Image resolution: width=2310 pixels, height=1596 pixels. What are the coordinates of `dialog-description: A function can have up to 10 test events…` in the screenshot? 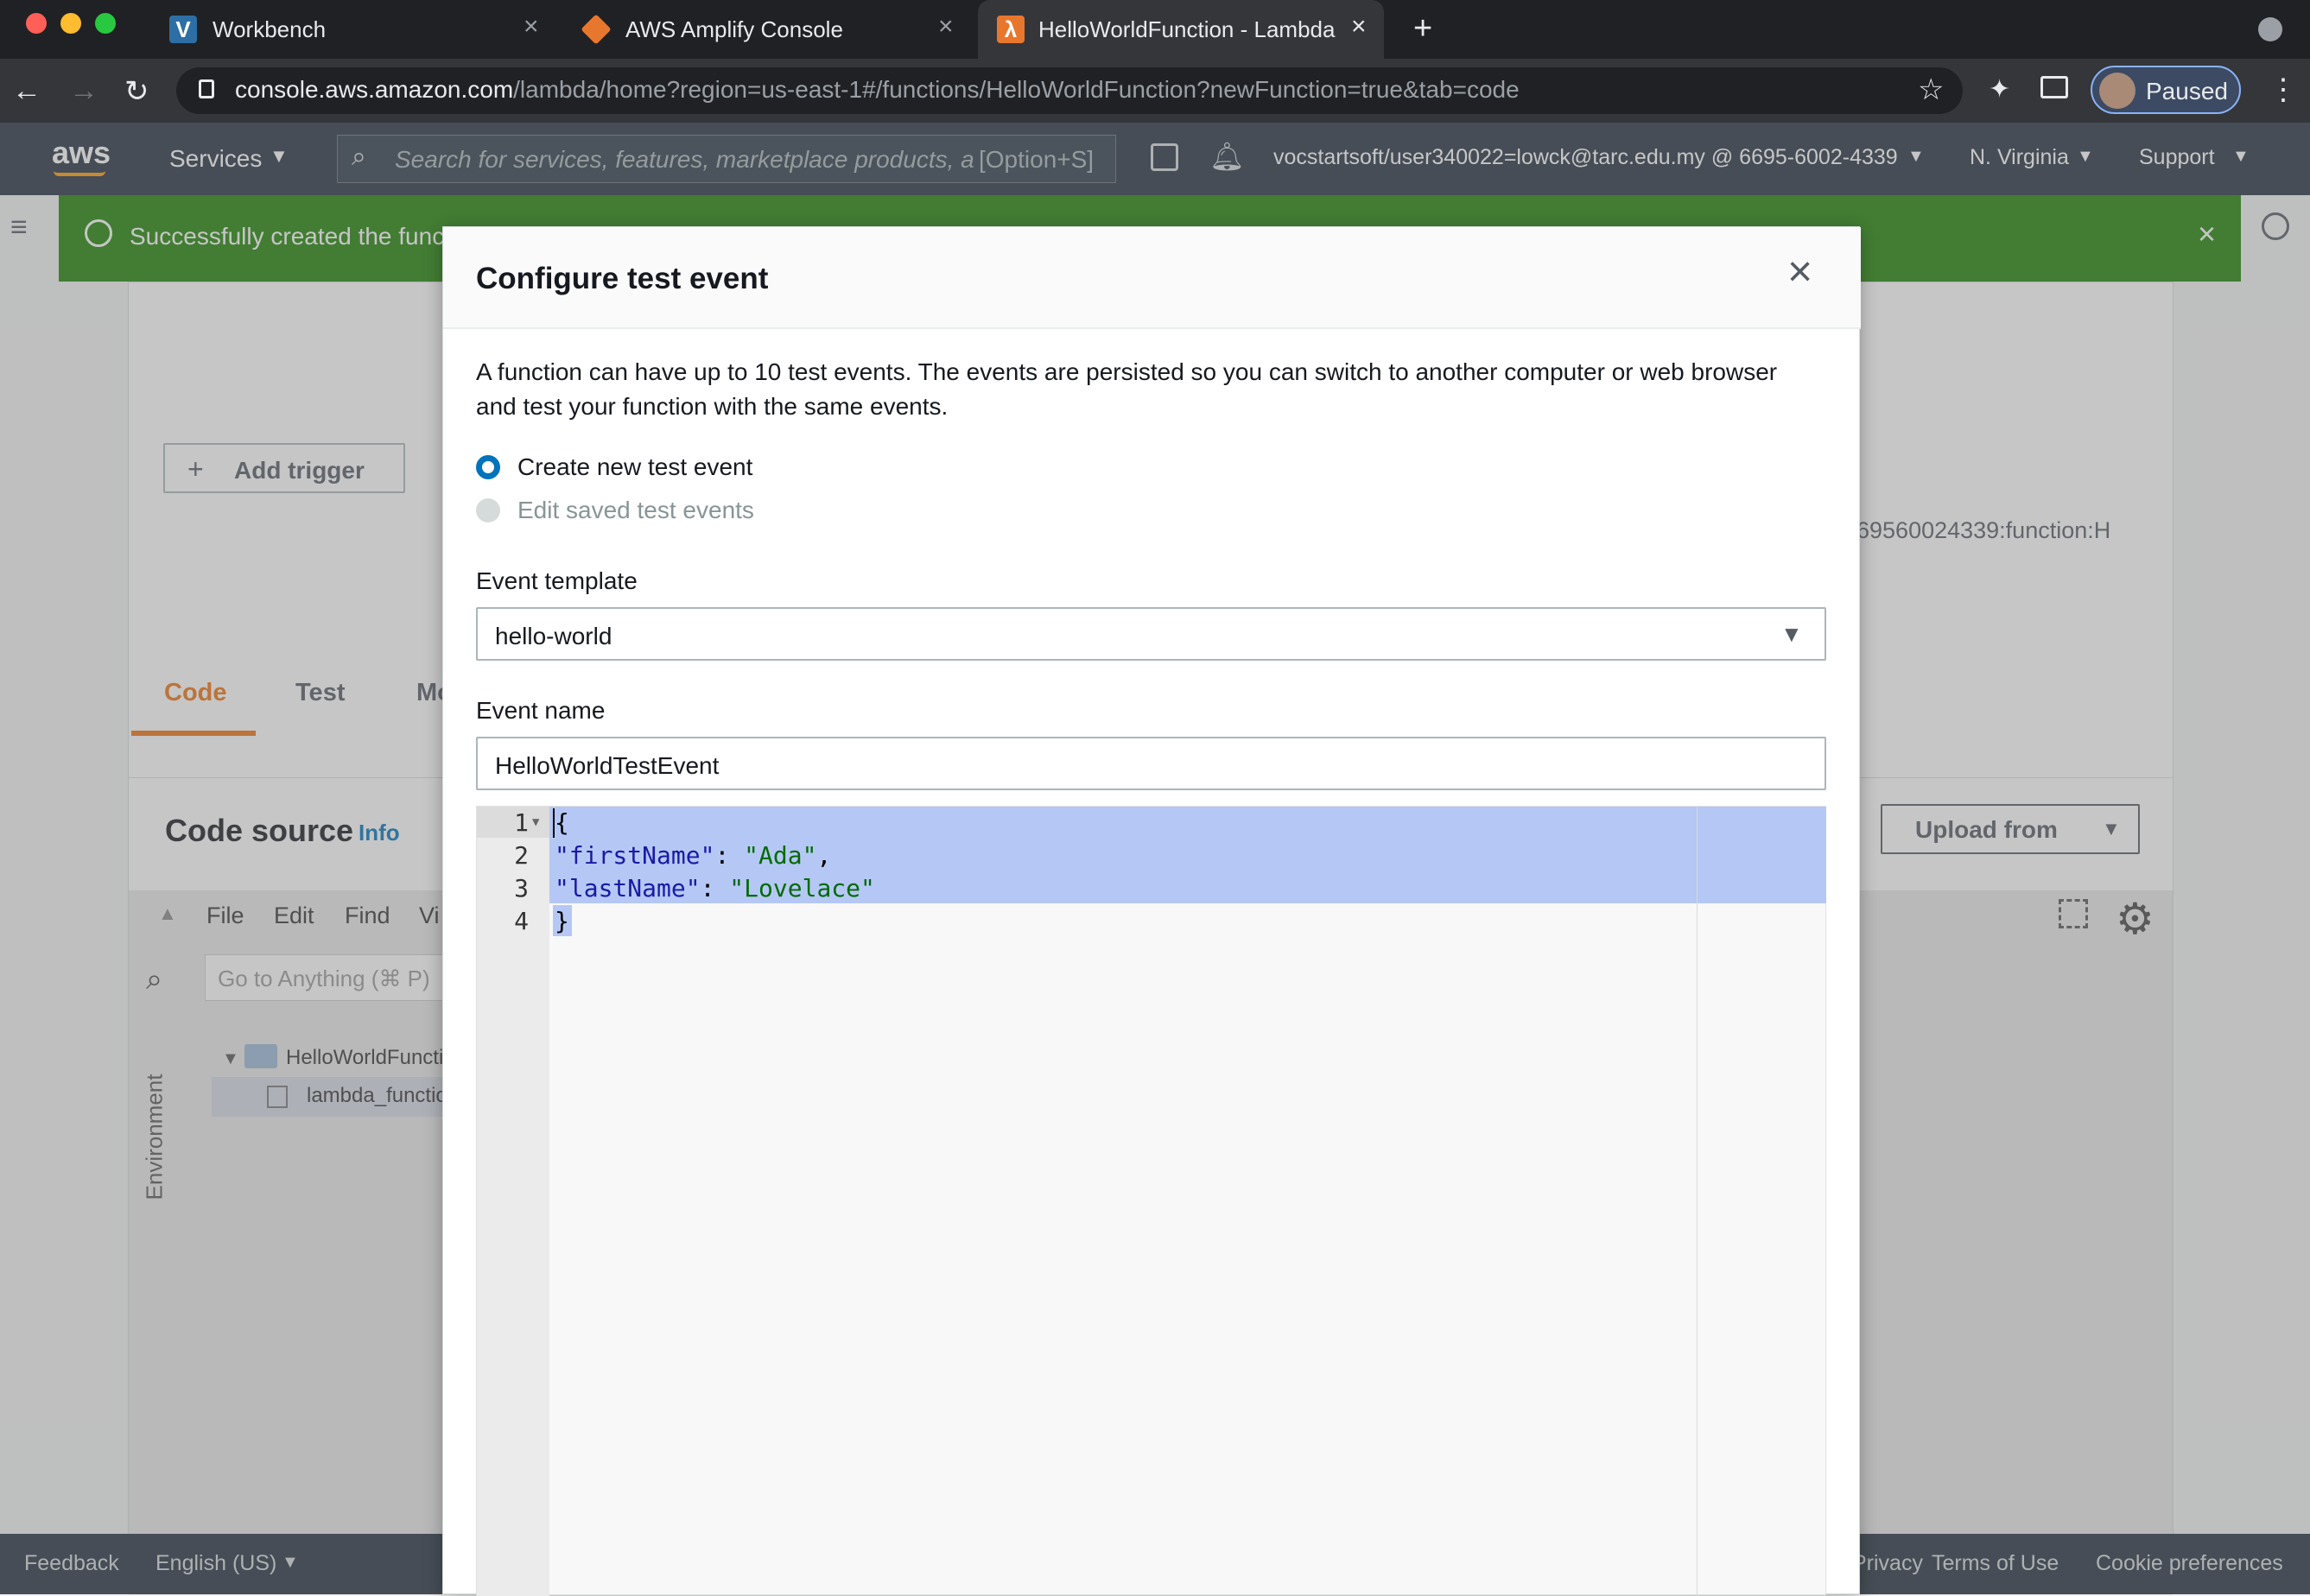 It's located at (1127, 372).